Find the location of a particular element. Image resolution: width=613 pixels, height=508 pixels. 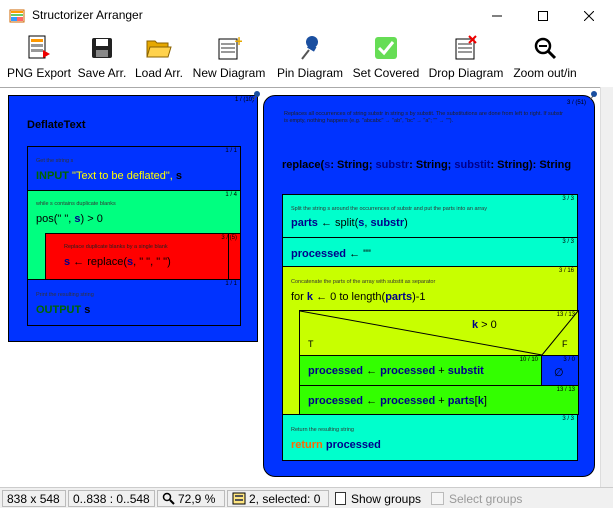

loop-range: ← 0 to length( is located at coordinates (349, 297).